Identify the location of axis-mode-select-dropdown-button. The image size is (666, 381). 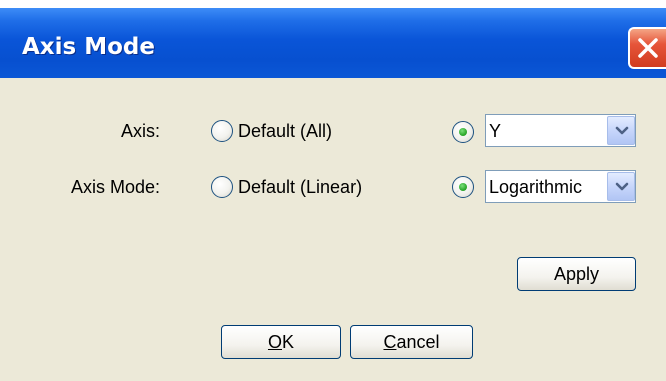
(621, 186).